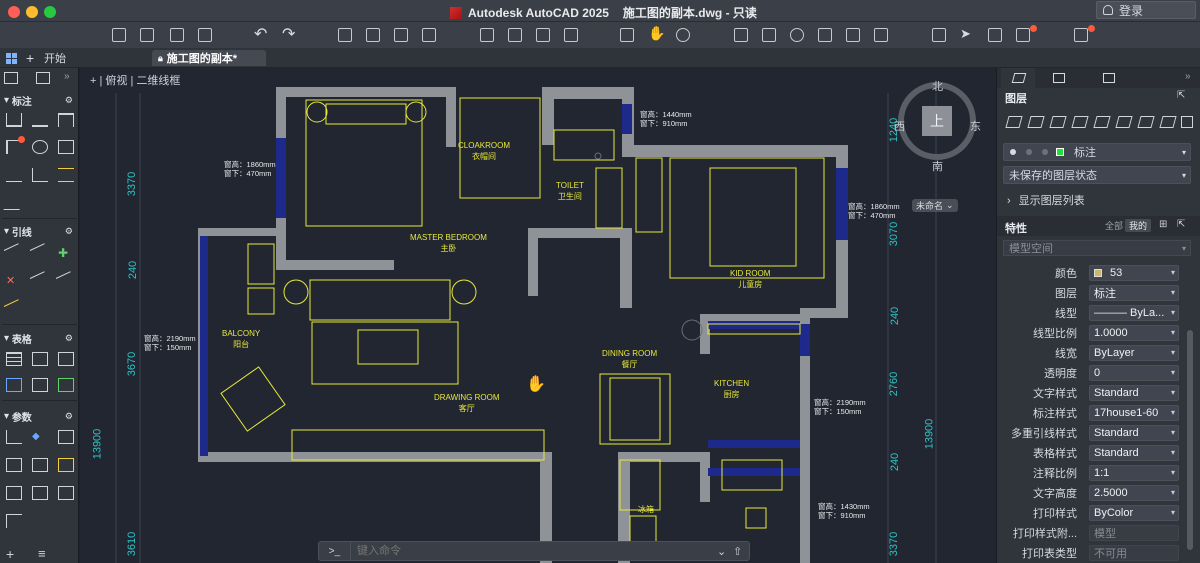  I want to click on viewport-controls: + | 俯视 | 二维线框, so click(135, 80).